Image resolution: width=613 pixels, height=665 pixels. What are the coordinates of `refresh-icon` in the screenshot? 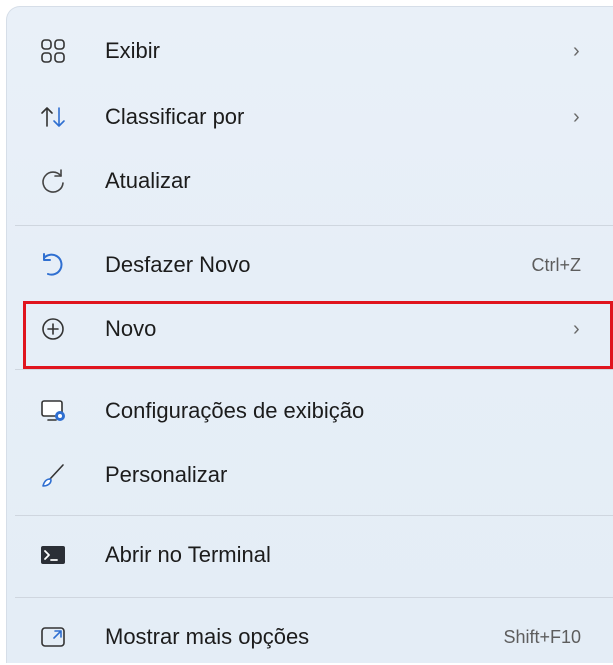 It's located at (53, 181).